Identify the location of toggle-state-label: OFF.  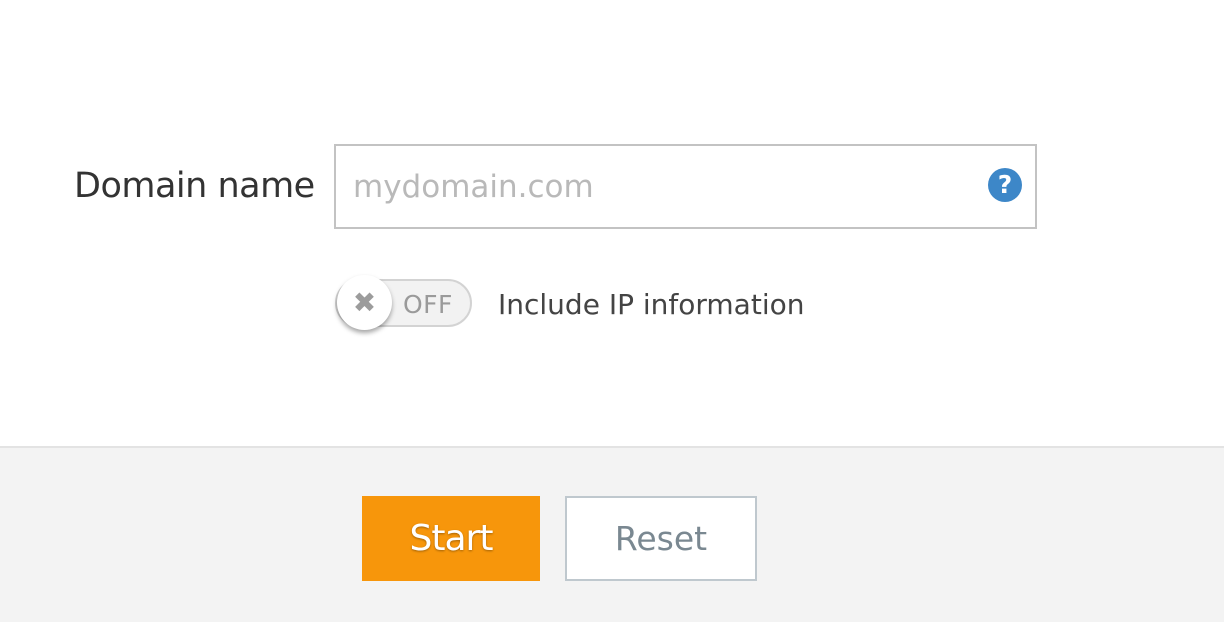
(428, 304).